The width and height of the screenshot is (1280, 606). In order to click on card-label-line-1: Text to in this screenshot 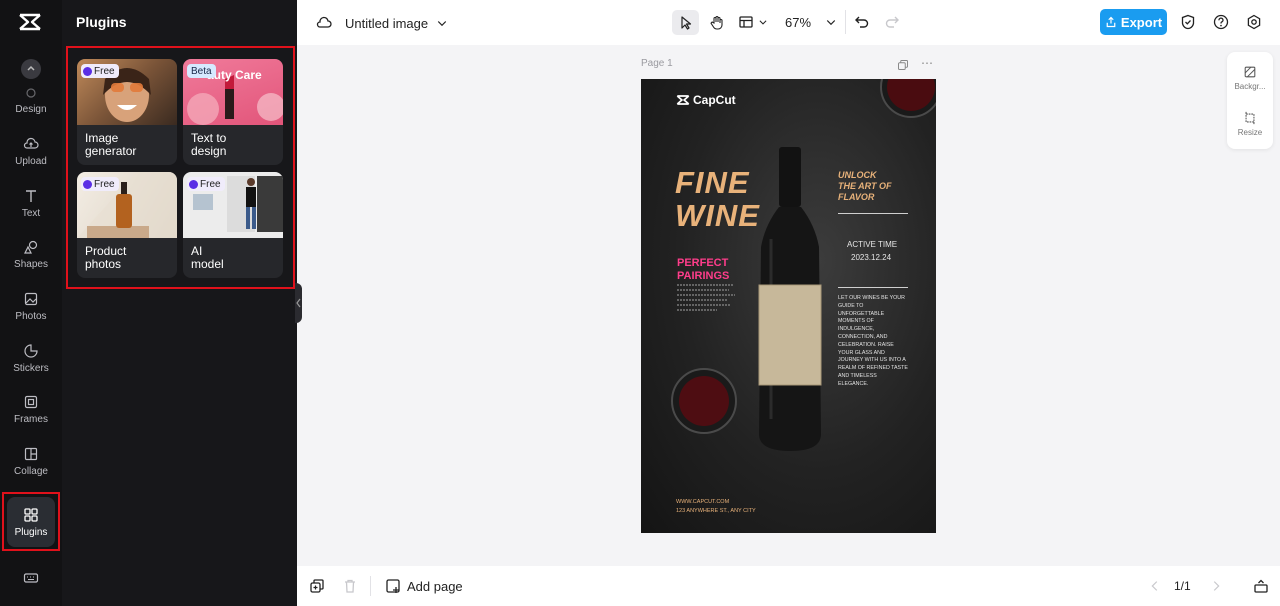, I will do `click(209, 138)`.